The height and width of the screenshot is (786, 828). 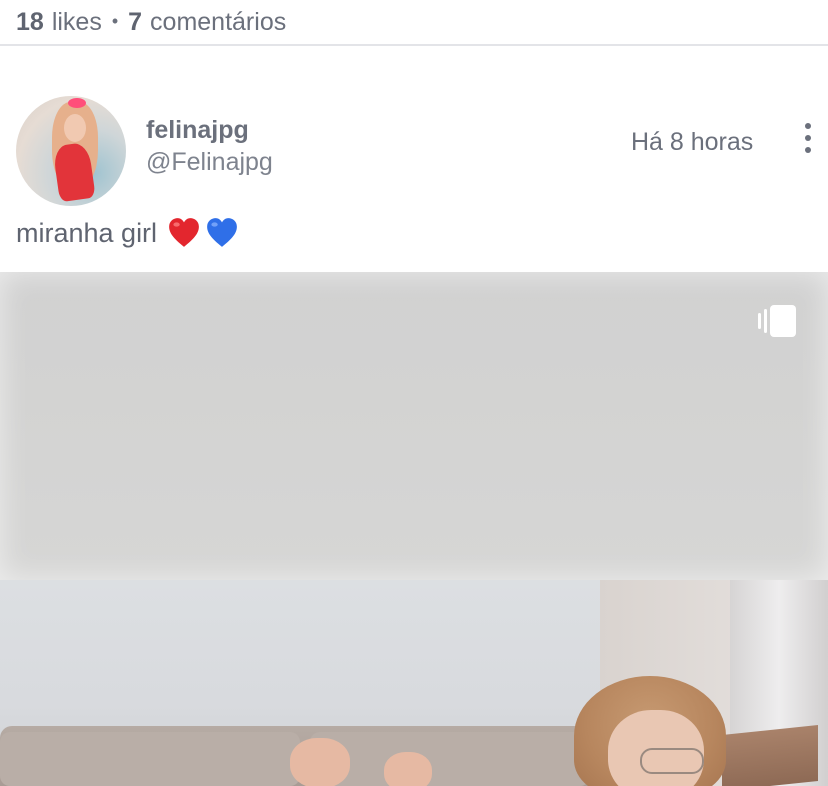 What do you see at coordinates (222, 233) in the screenshot?
I see `blue-heart-icon` at bounding box center [222, 233].